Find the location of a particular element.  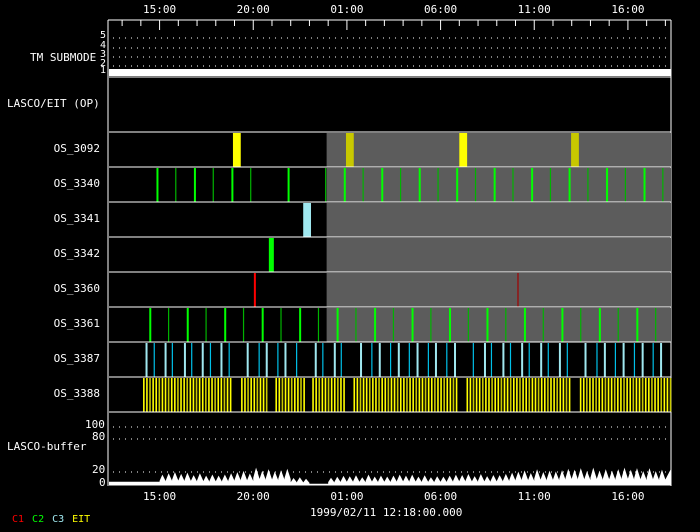

bottom-tick-label: 11:00 is located at coordinates (534, 496).